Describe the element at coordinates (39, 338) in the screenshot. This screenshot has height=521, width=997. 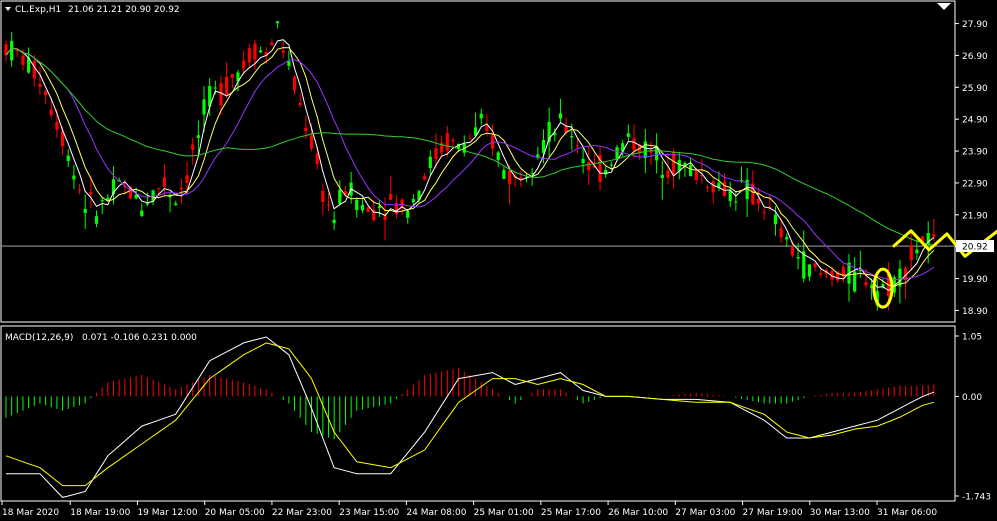
I see `macd-label: MACD(12,26,9)` at that location.